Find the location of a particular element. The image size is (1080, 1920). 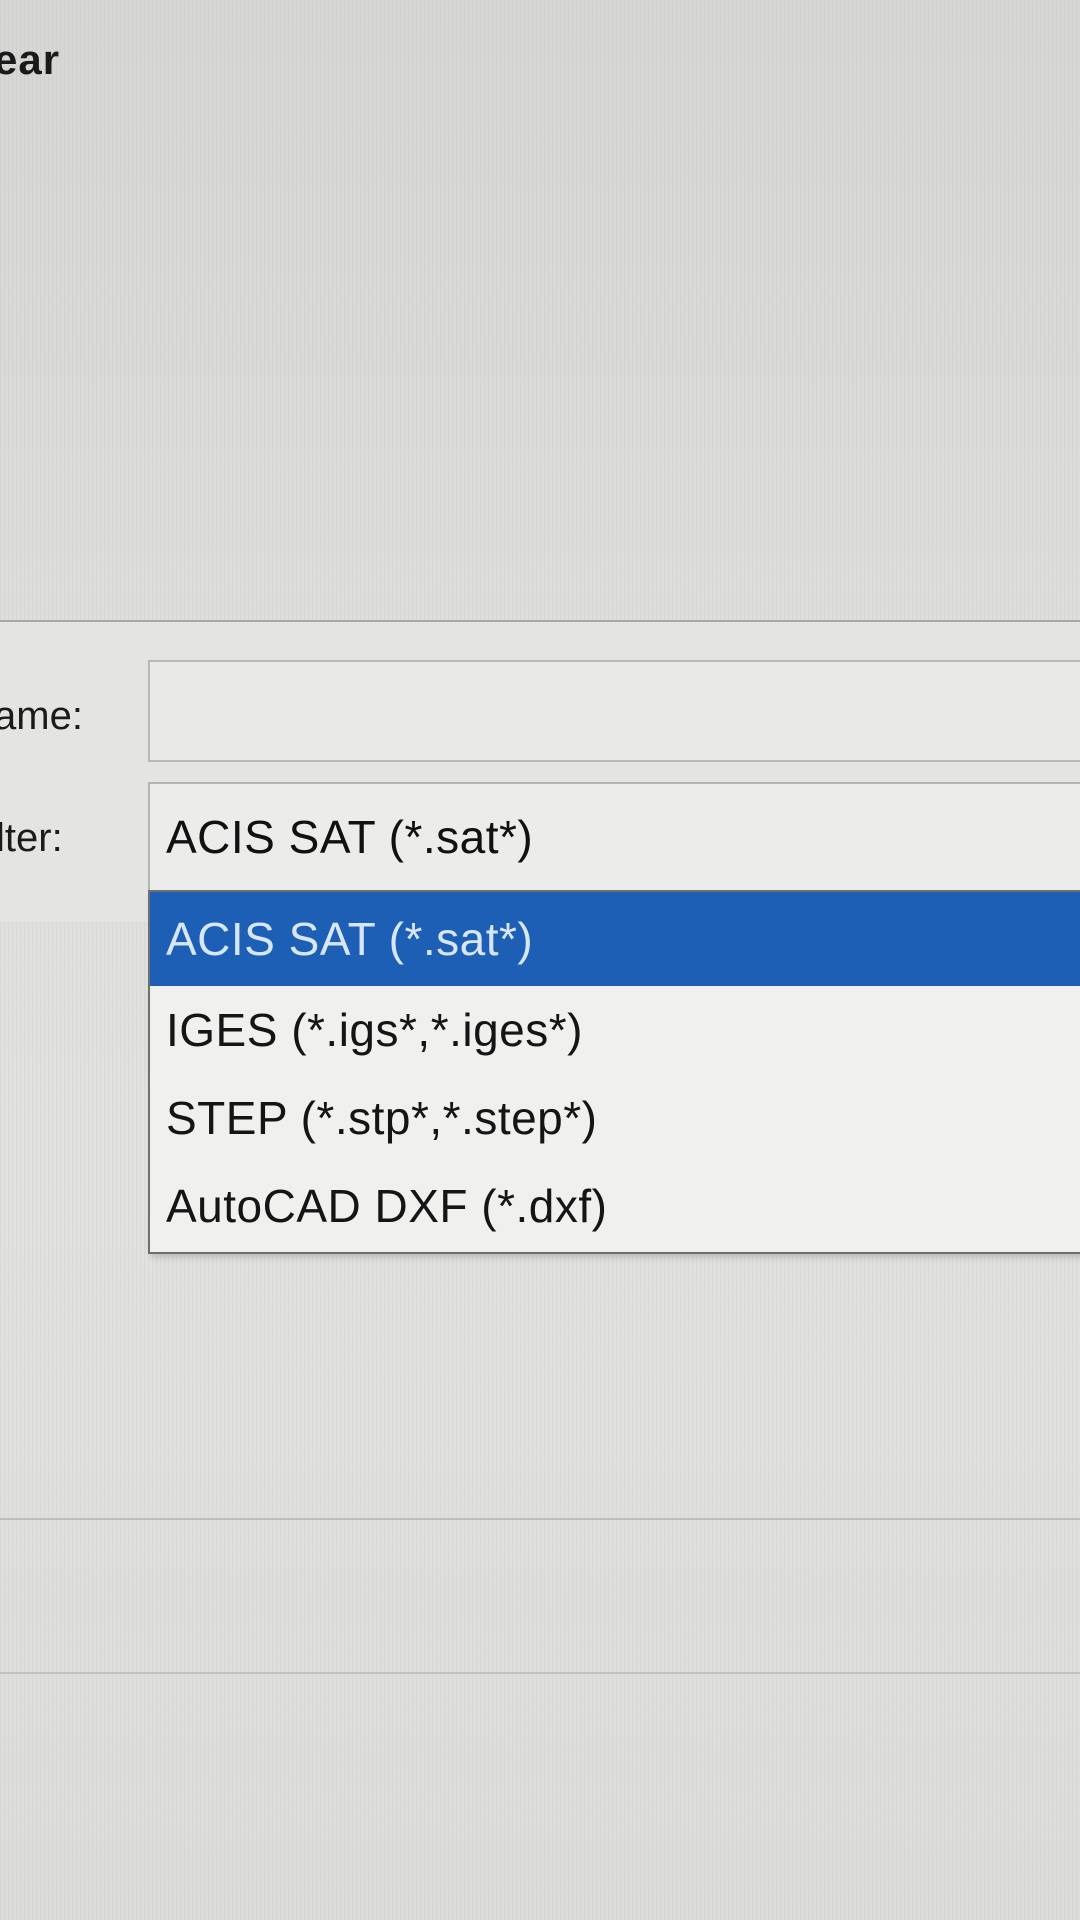

file-name-label: ame: is located at coordinates (41, 716).